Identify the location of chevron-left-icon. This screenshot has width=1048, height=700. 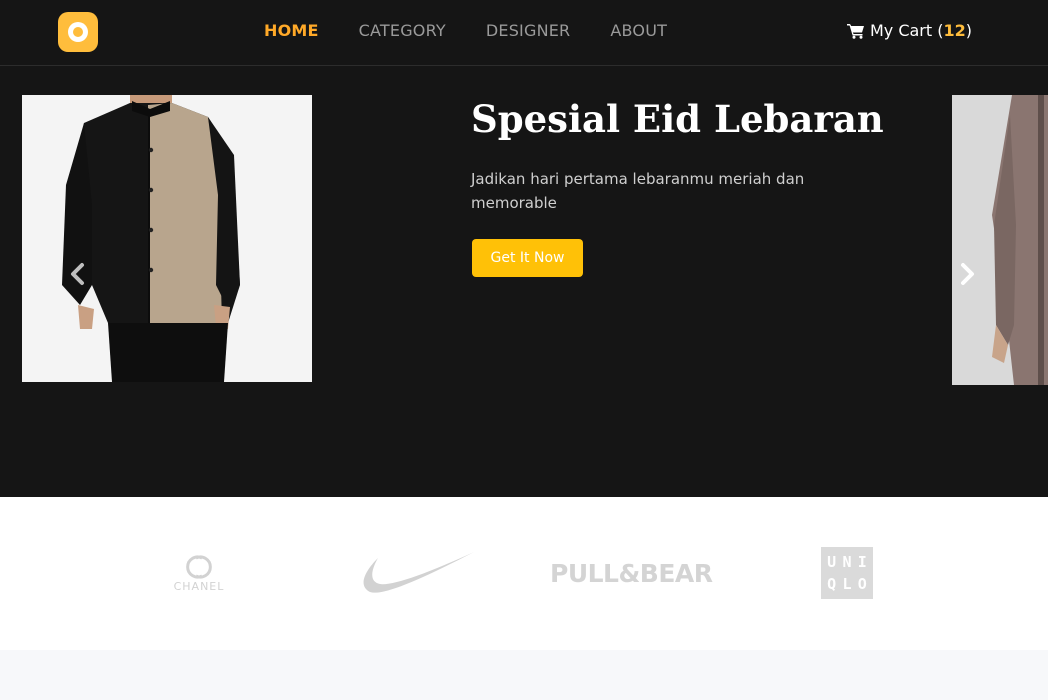
(77, 274).